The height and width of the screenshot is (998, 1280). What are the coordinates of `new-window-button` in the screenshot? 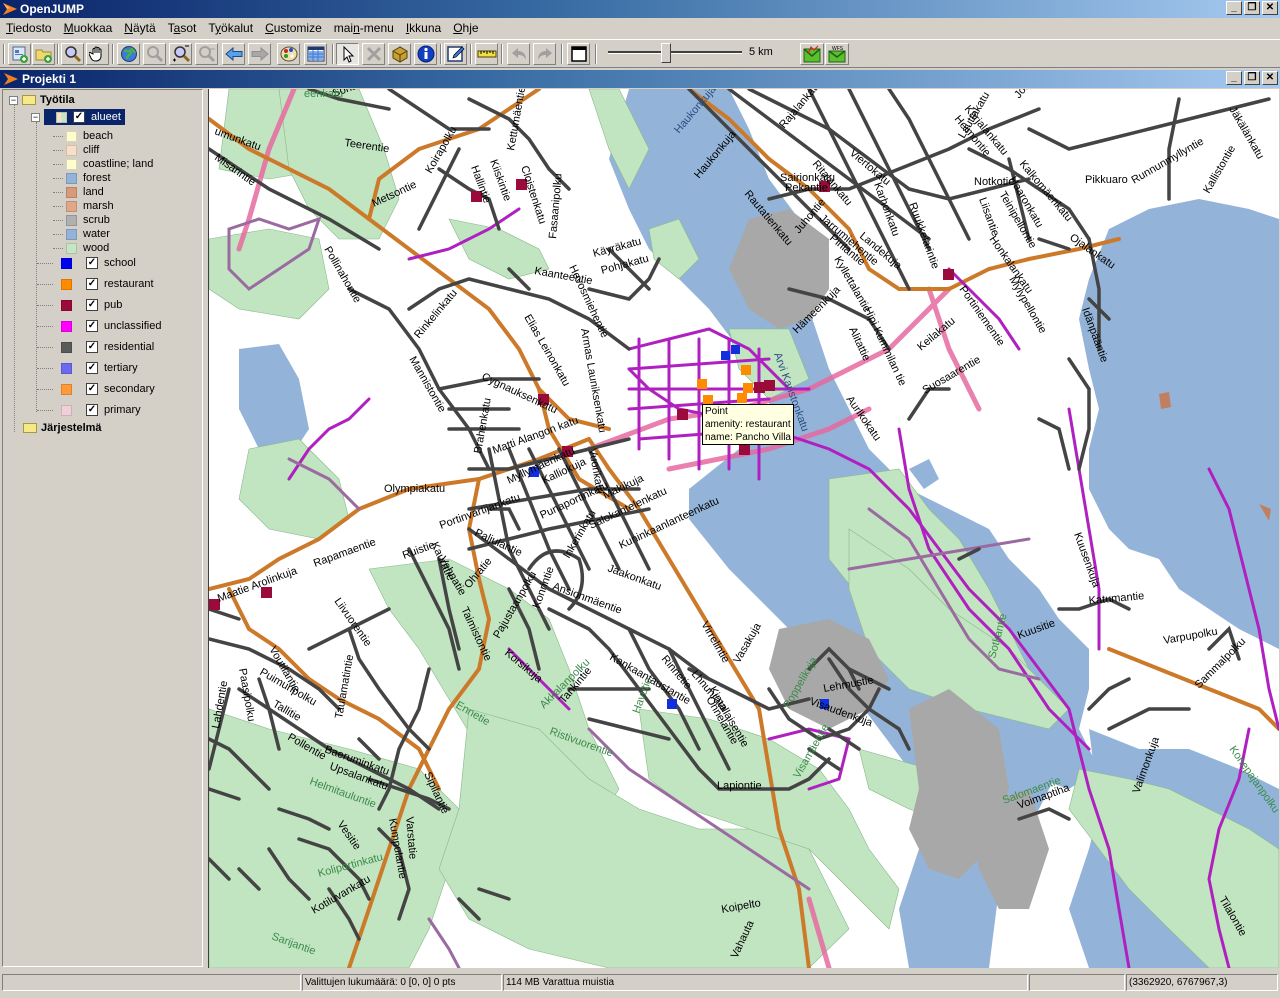 It's located at (578, 54).